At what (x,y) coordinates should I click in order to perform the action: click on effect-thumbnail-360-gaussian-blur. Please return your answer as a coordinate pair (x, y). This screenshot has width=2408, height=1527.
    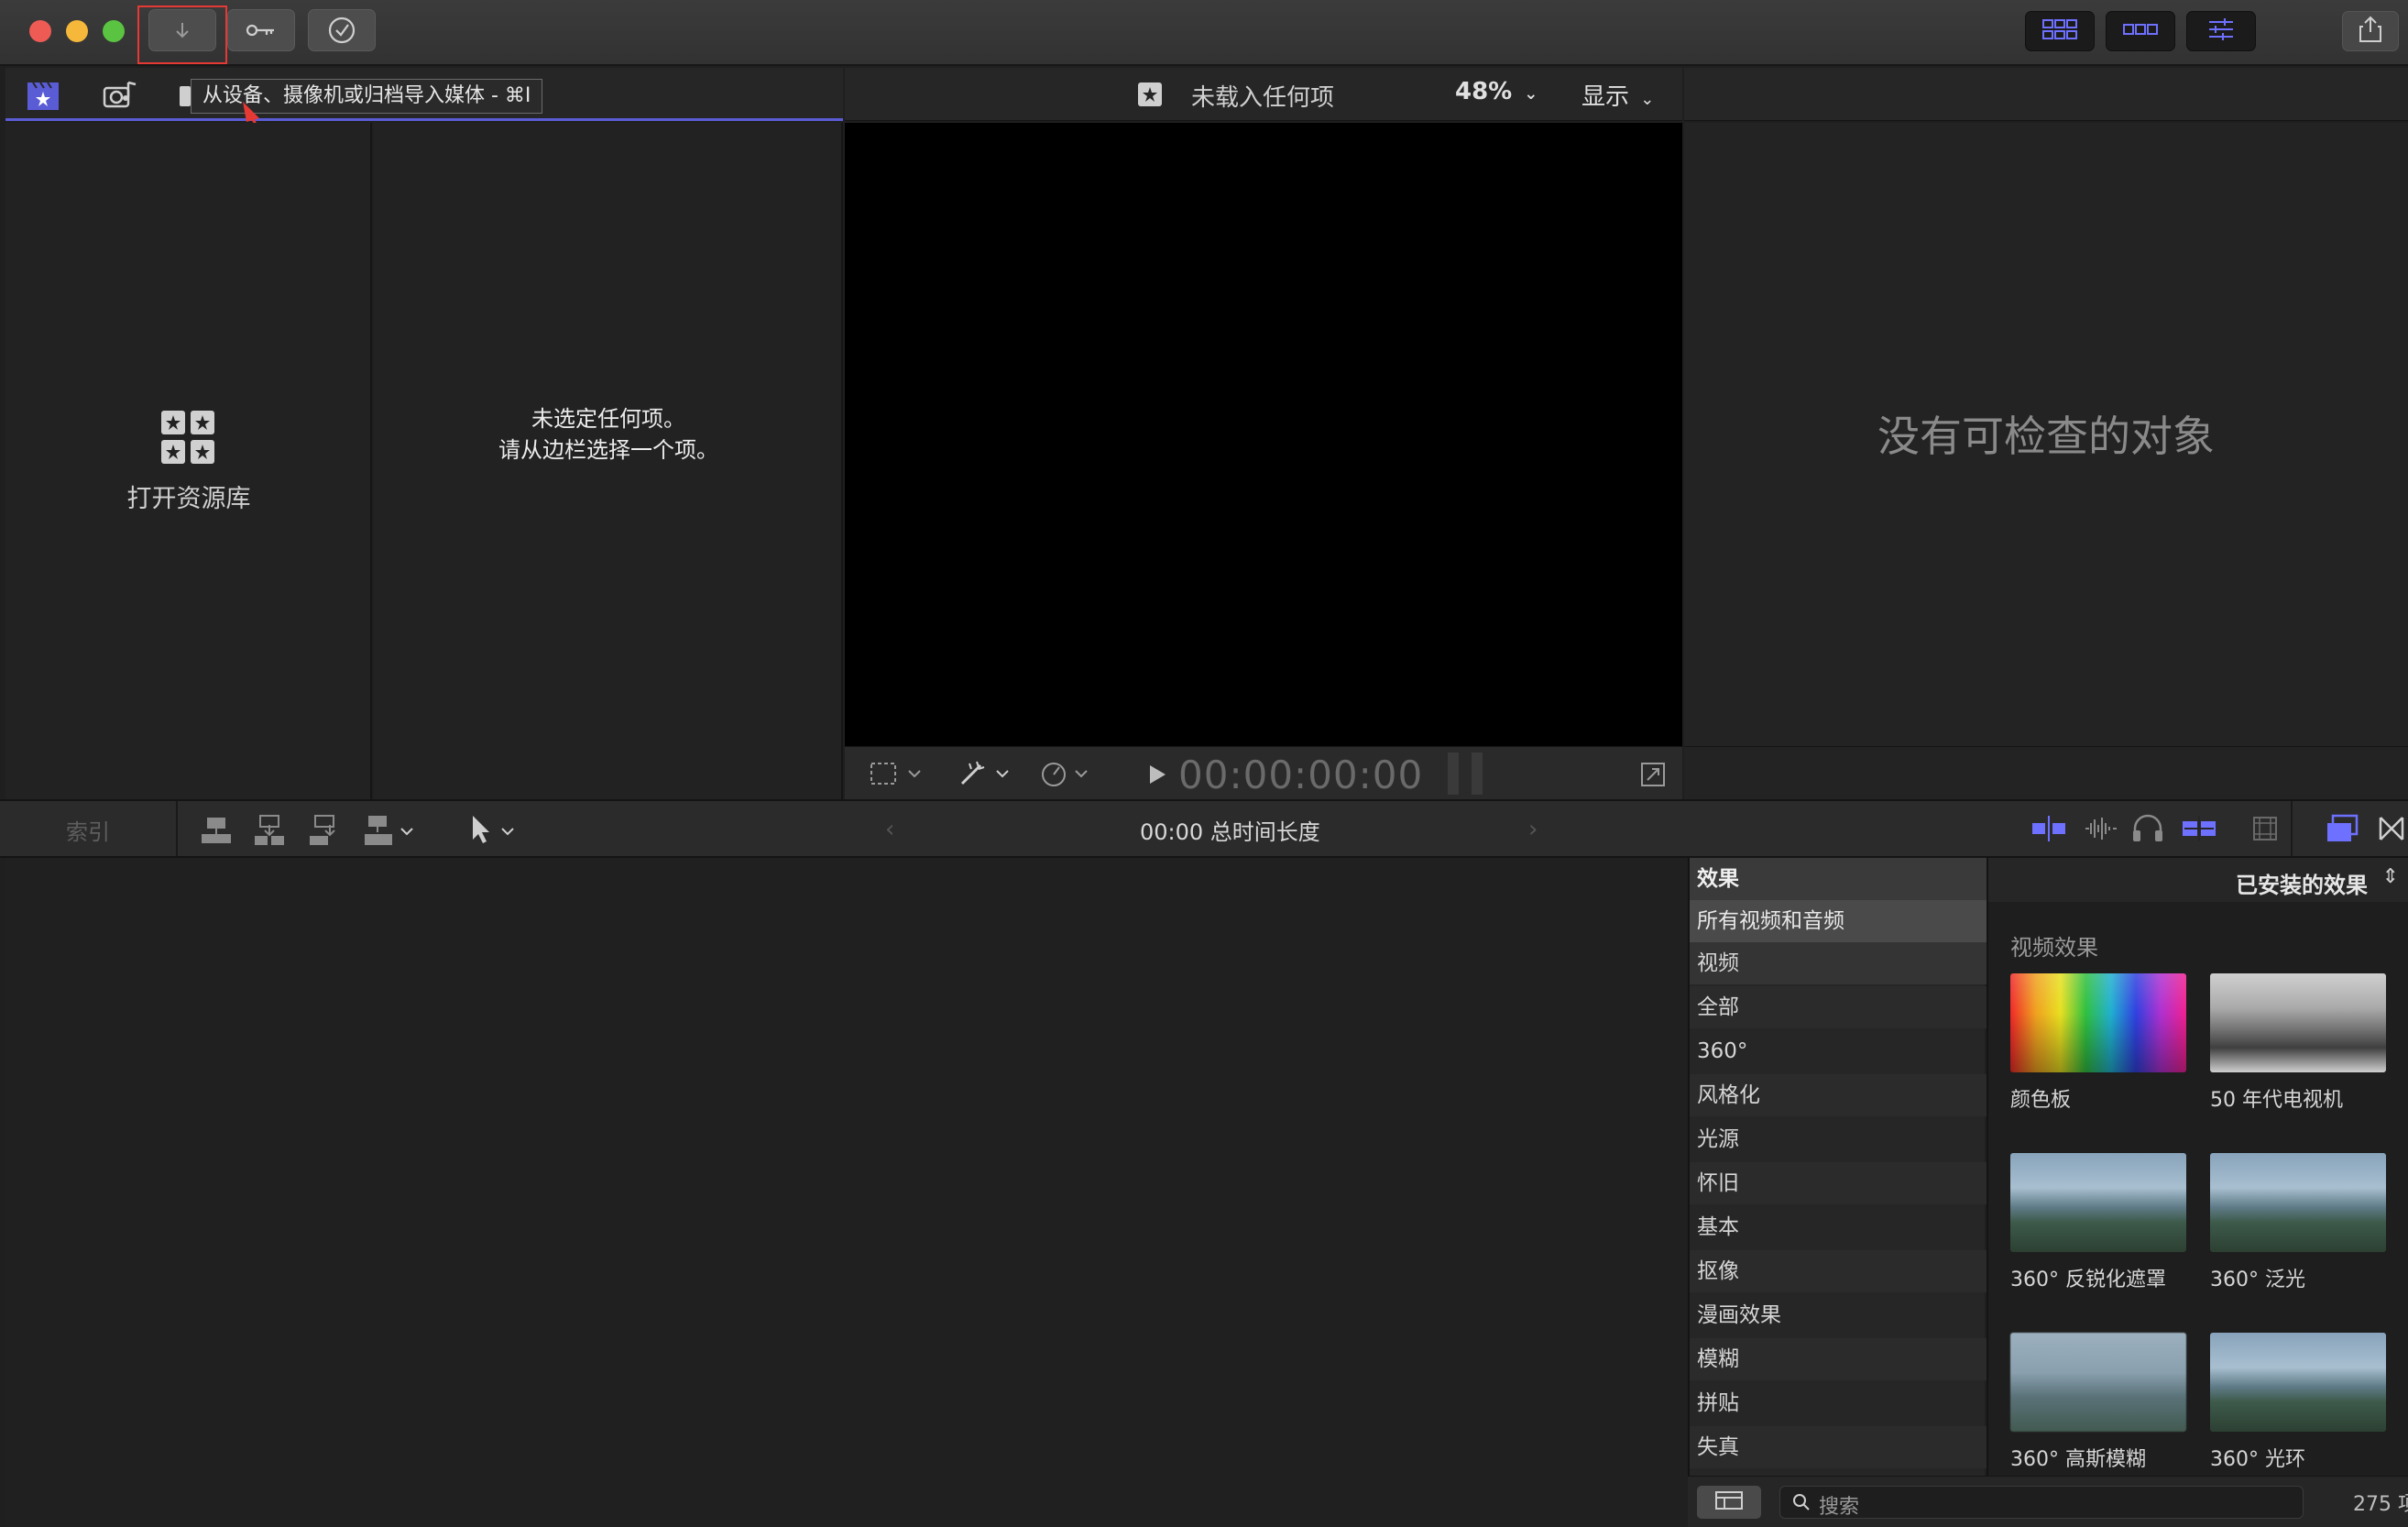
    Looking at the image, I should click on (2098, 1382).